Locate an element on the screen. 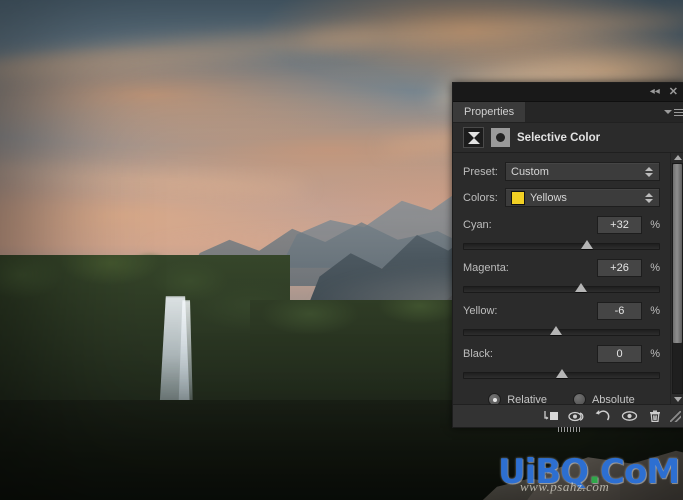  reset-icon is located at coordinates (603, 416).